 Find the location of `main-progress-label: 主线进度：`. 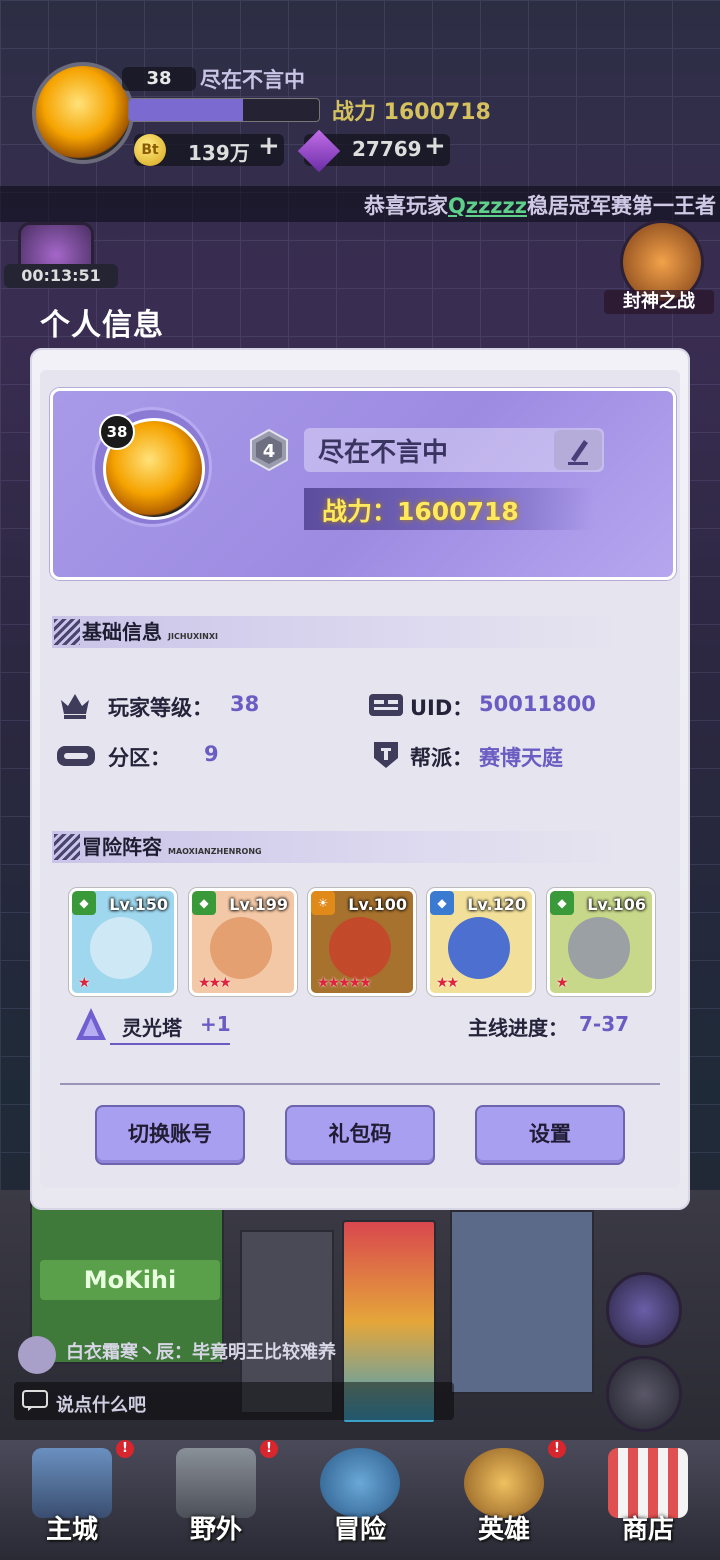

main-progress-label: 主线进度： is located at coordinates (518, 1028).